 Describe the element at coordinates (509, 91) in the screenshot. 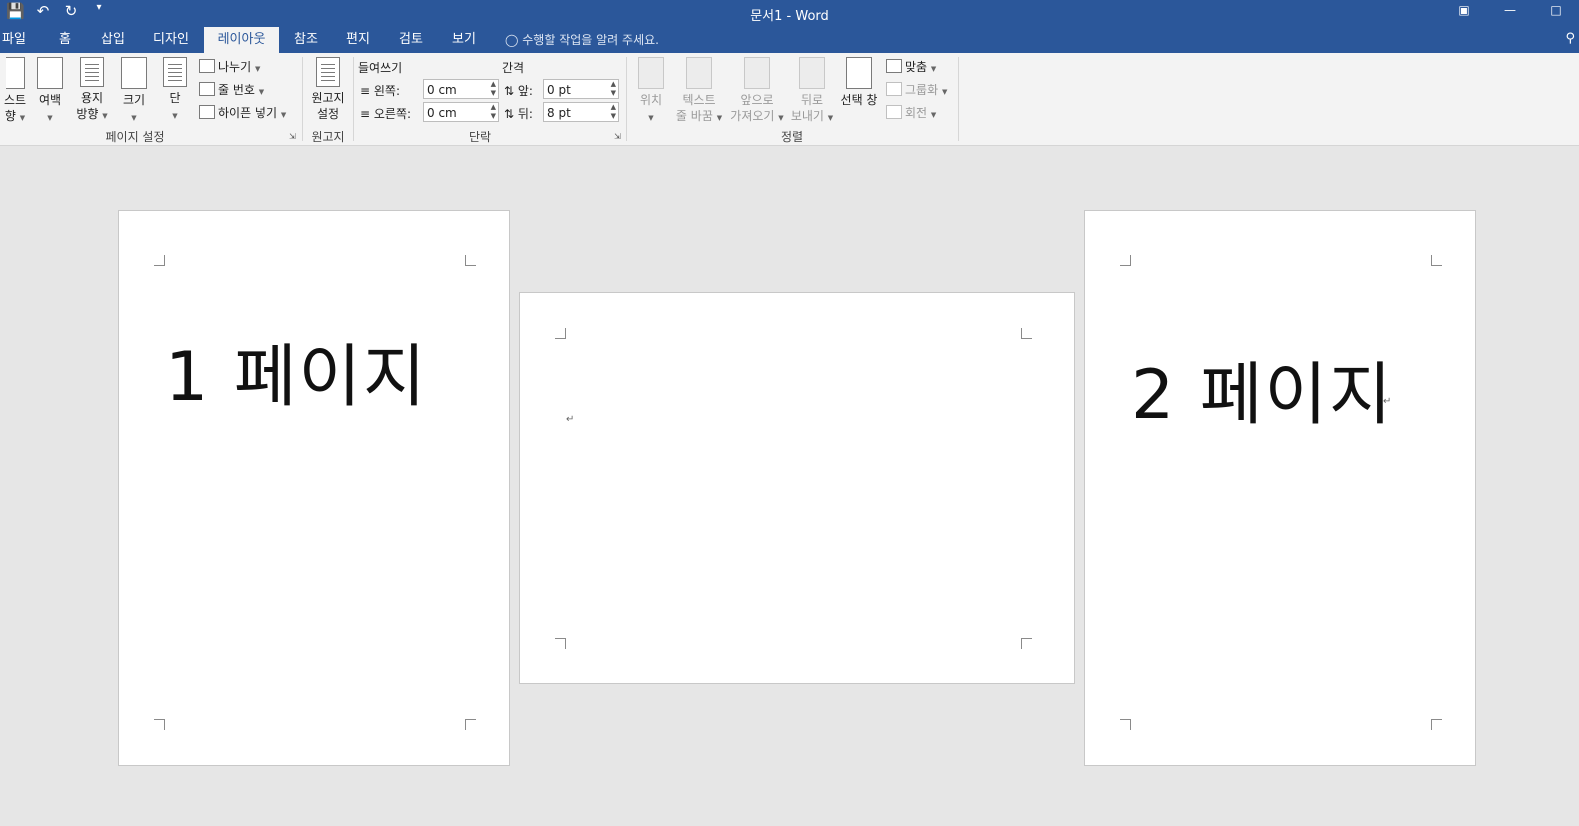

I see `spacing-before-icon: ⇅` at that location.